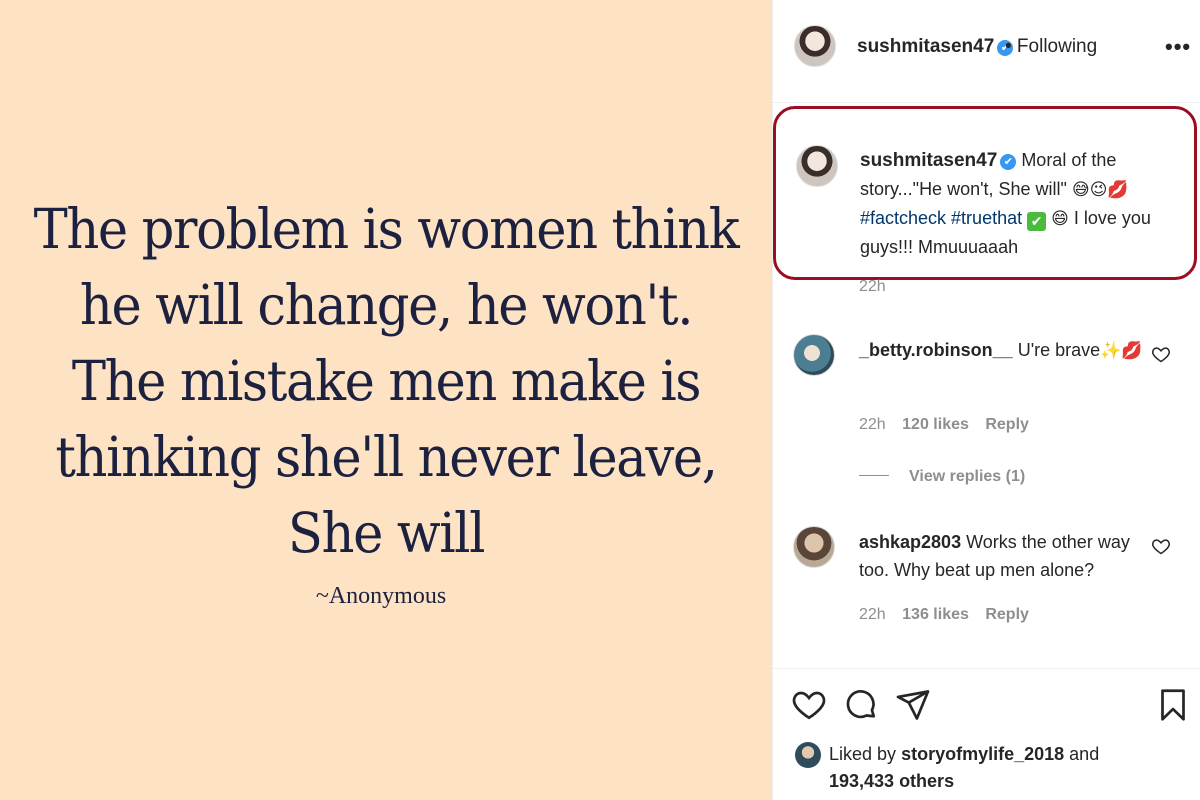 Image resolution: width=1200 pixels, height=800 pixels. What do you see at coordinates (1173, 705) in the screenshot?
I see `bookmark-icon` at bounding box center [1173, 705].